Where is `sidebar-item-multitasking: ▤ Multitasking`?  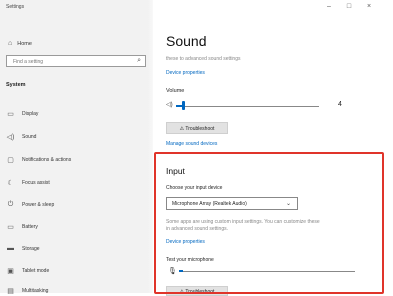
sidebar-item-multitasking: ▤ Multitasking is located at coordinates (27, 291).